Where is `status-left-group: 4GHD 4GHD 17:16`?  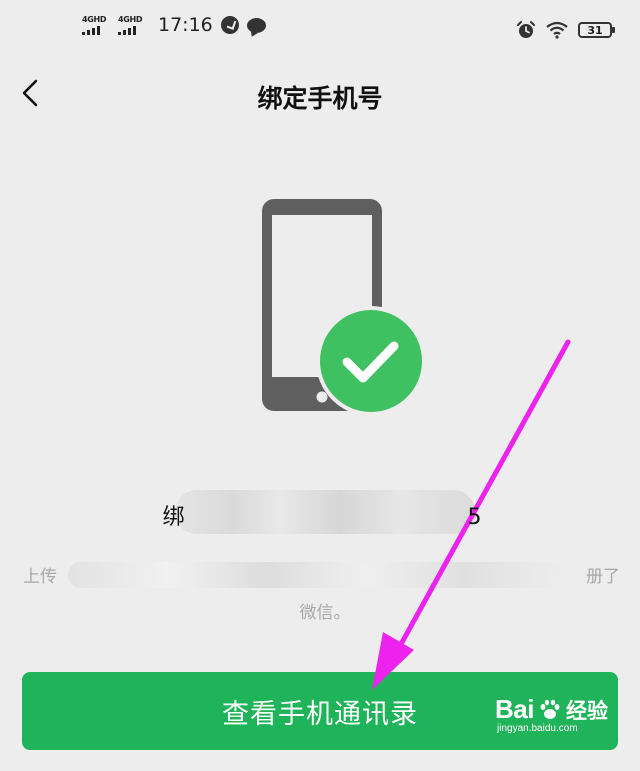 status-left-group: 4GHD 4GHD 17:16 is located at coordinates (174, 25).